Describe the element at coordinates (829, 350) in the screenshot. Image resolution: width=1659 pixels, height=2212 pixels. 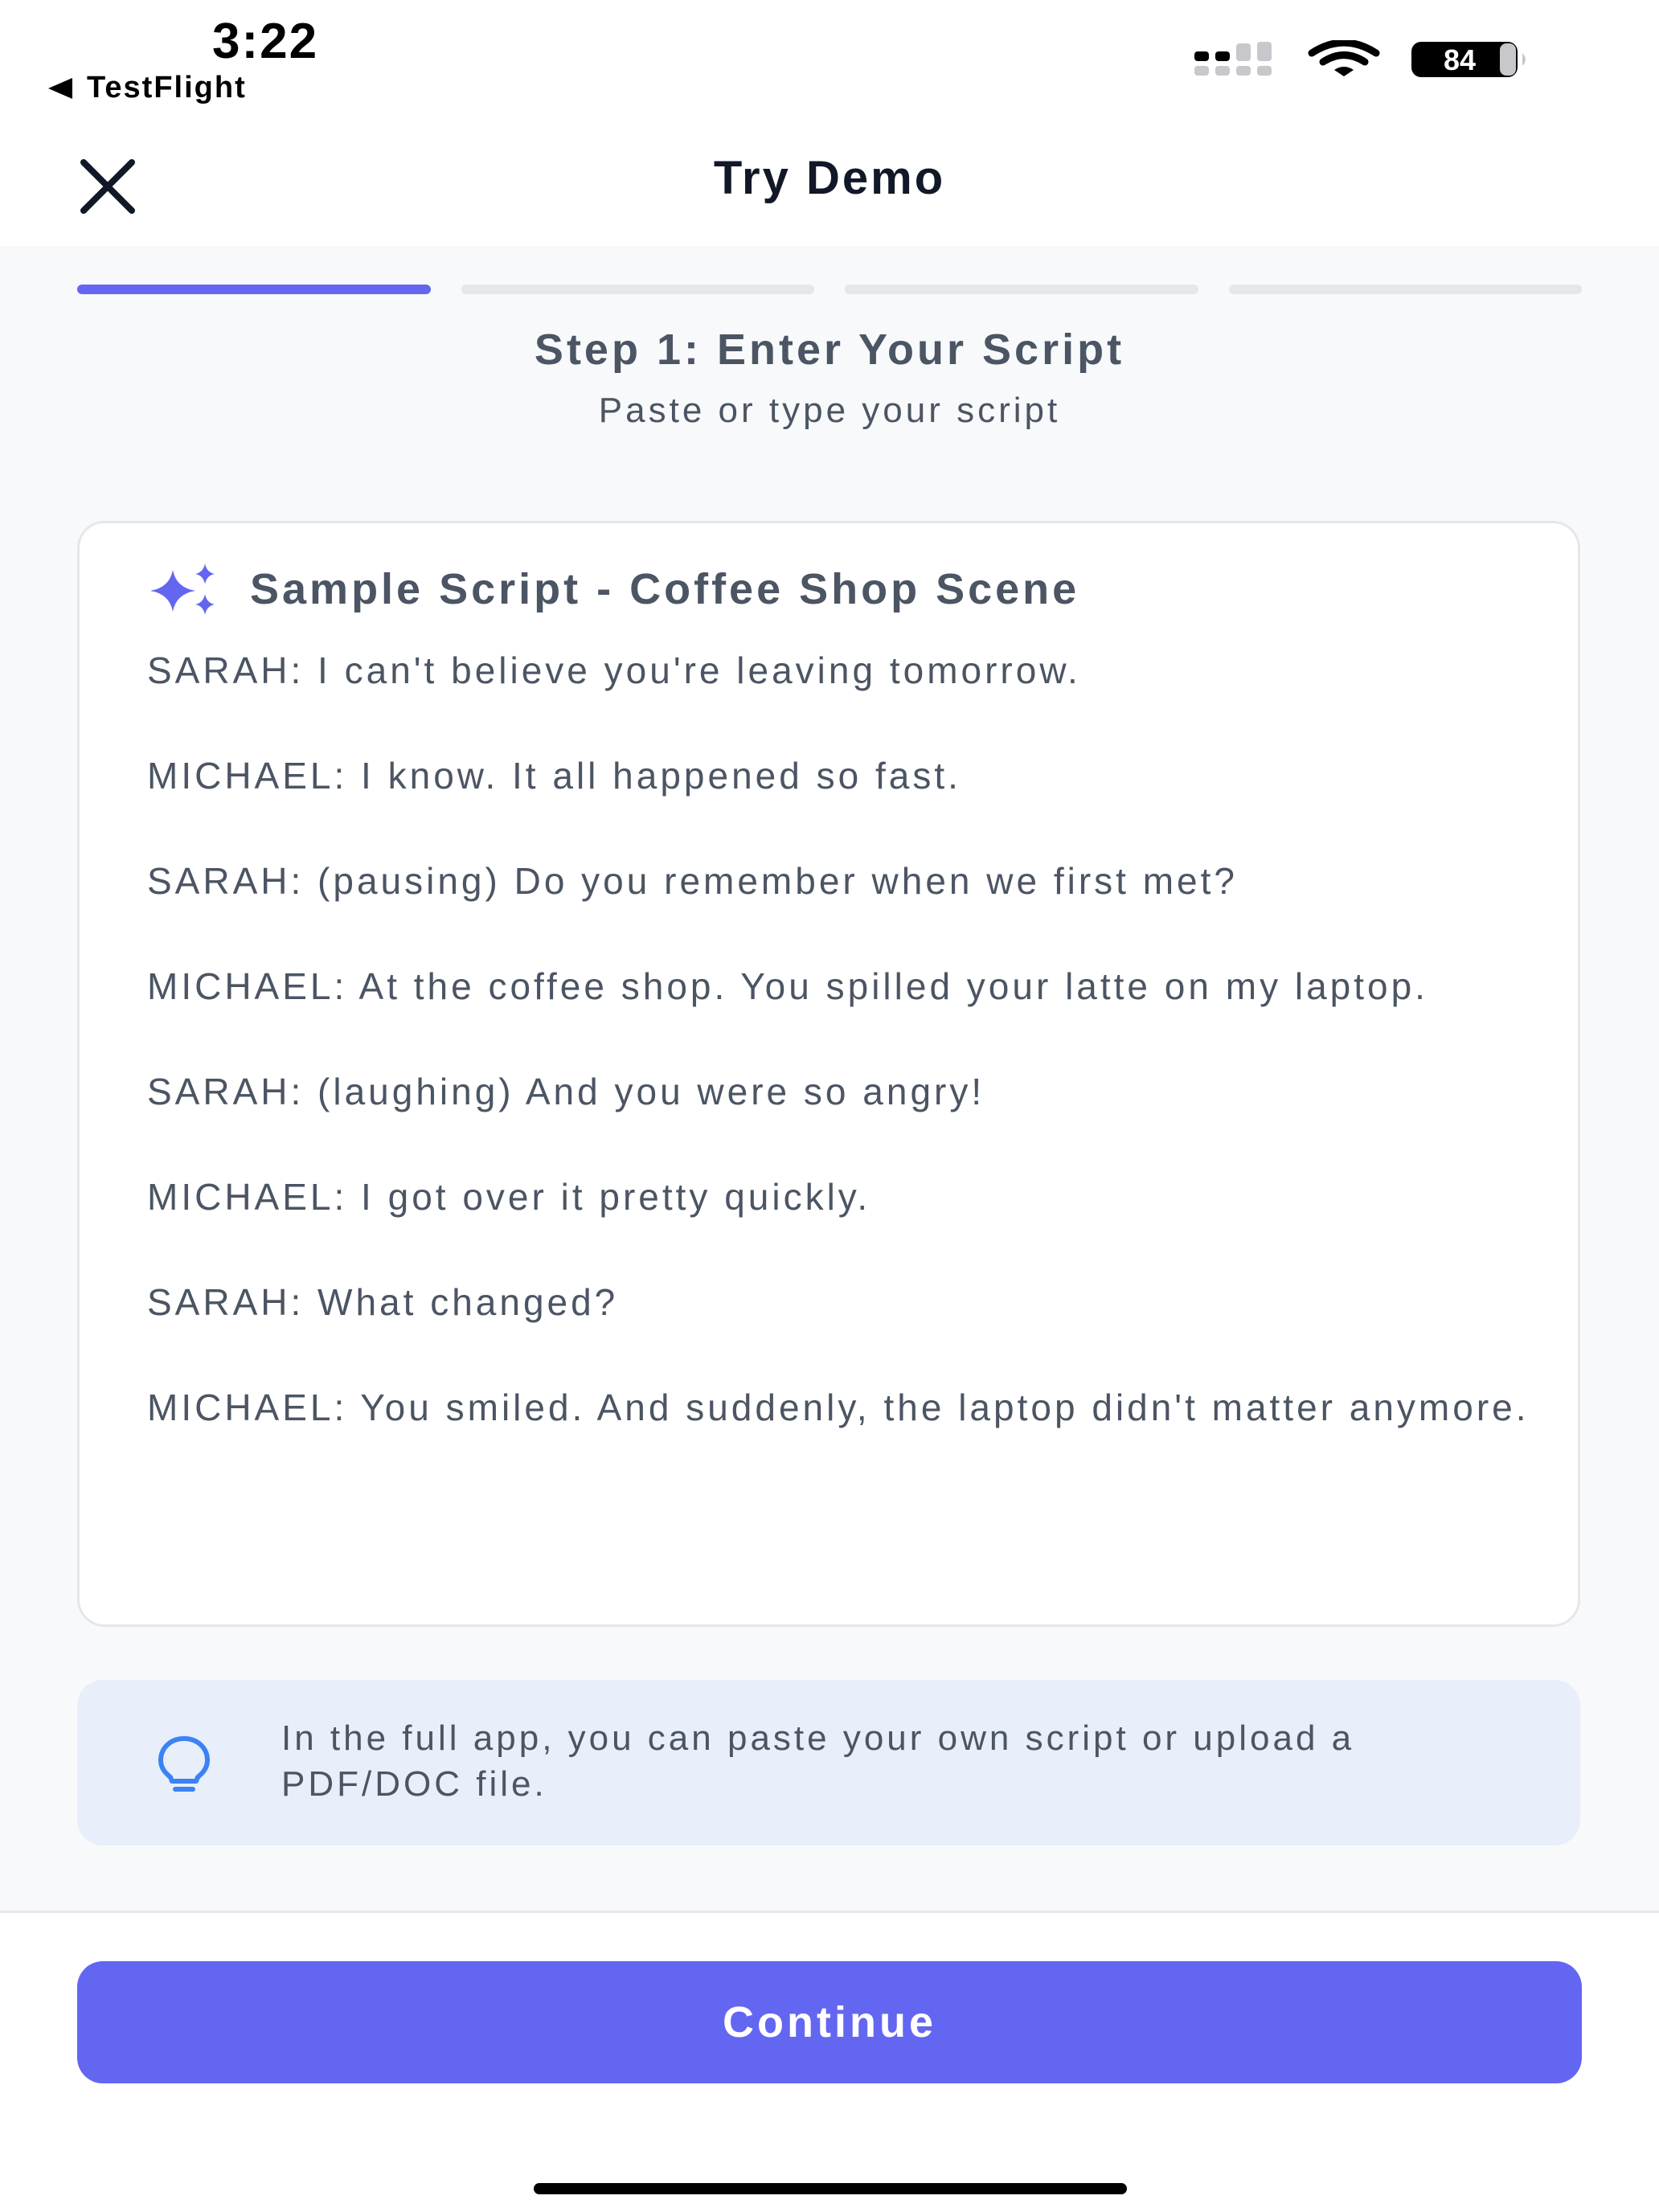
I see `step-title: Step 1: Enter Your Script` at that location.